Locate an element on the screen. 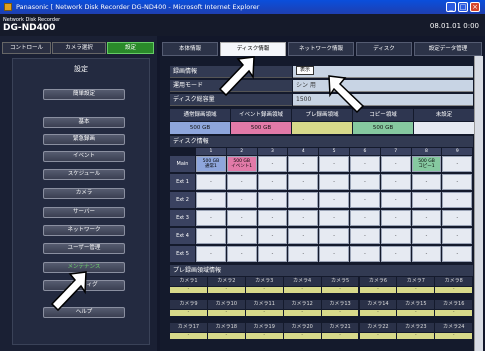  disk-column-header: 9 is located at coordinates (457, 151).